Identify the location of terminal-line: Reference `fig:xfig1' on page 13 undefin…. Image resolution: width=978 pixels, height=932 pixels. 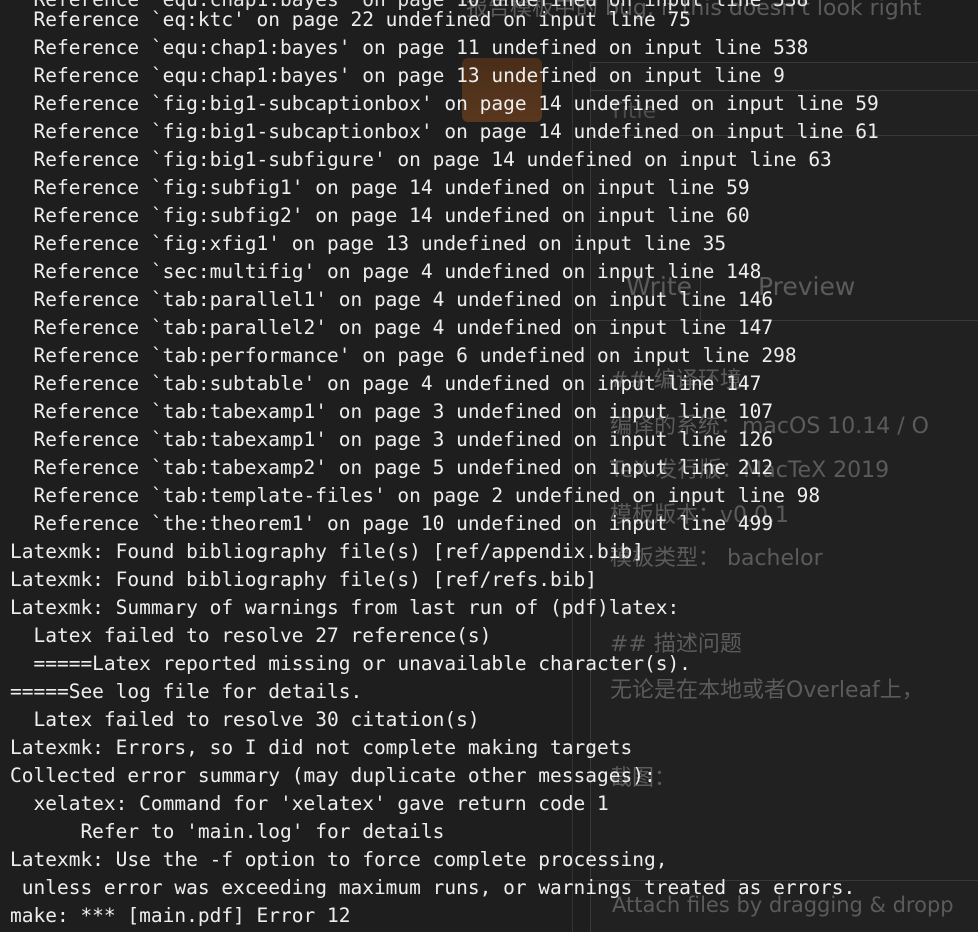
(368, 243).